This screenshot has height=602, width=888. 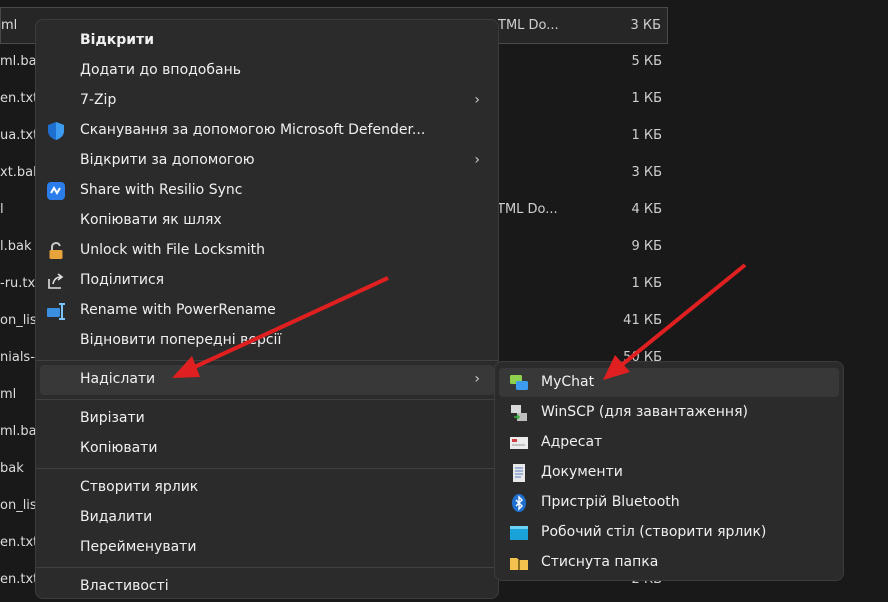 What do you see at coordinates (267, 587) in the screenshot?
I see `menu-item-properties: Властивості` at bounding box center [267, 587].